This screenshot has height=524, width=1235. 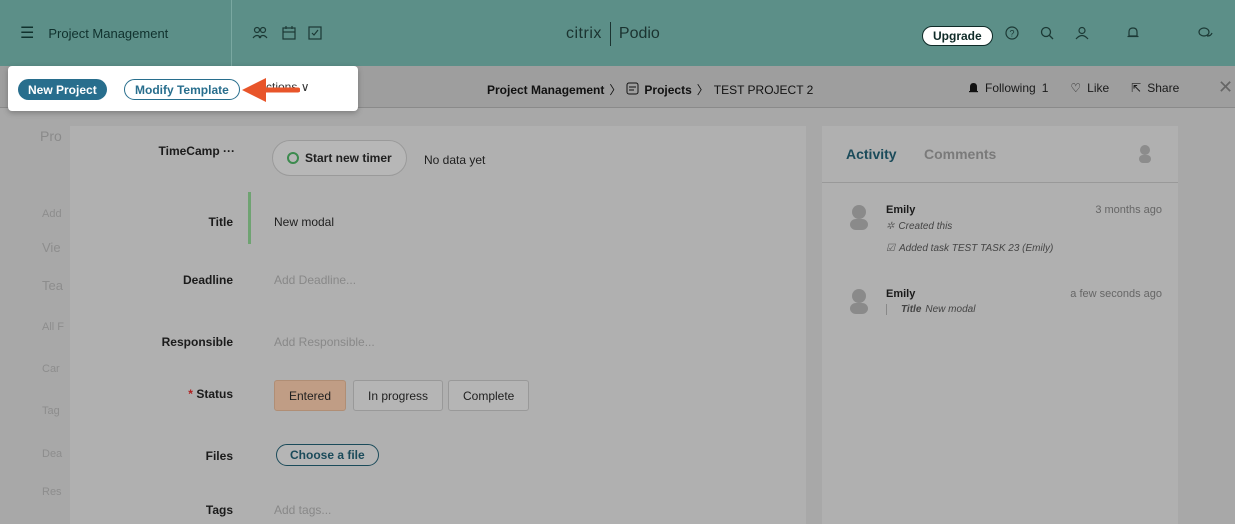 What do you see at coordinates (613, 34) in the screenshot?
I see `brand-logo: citrix Podio` at bounding box center [613, 34].